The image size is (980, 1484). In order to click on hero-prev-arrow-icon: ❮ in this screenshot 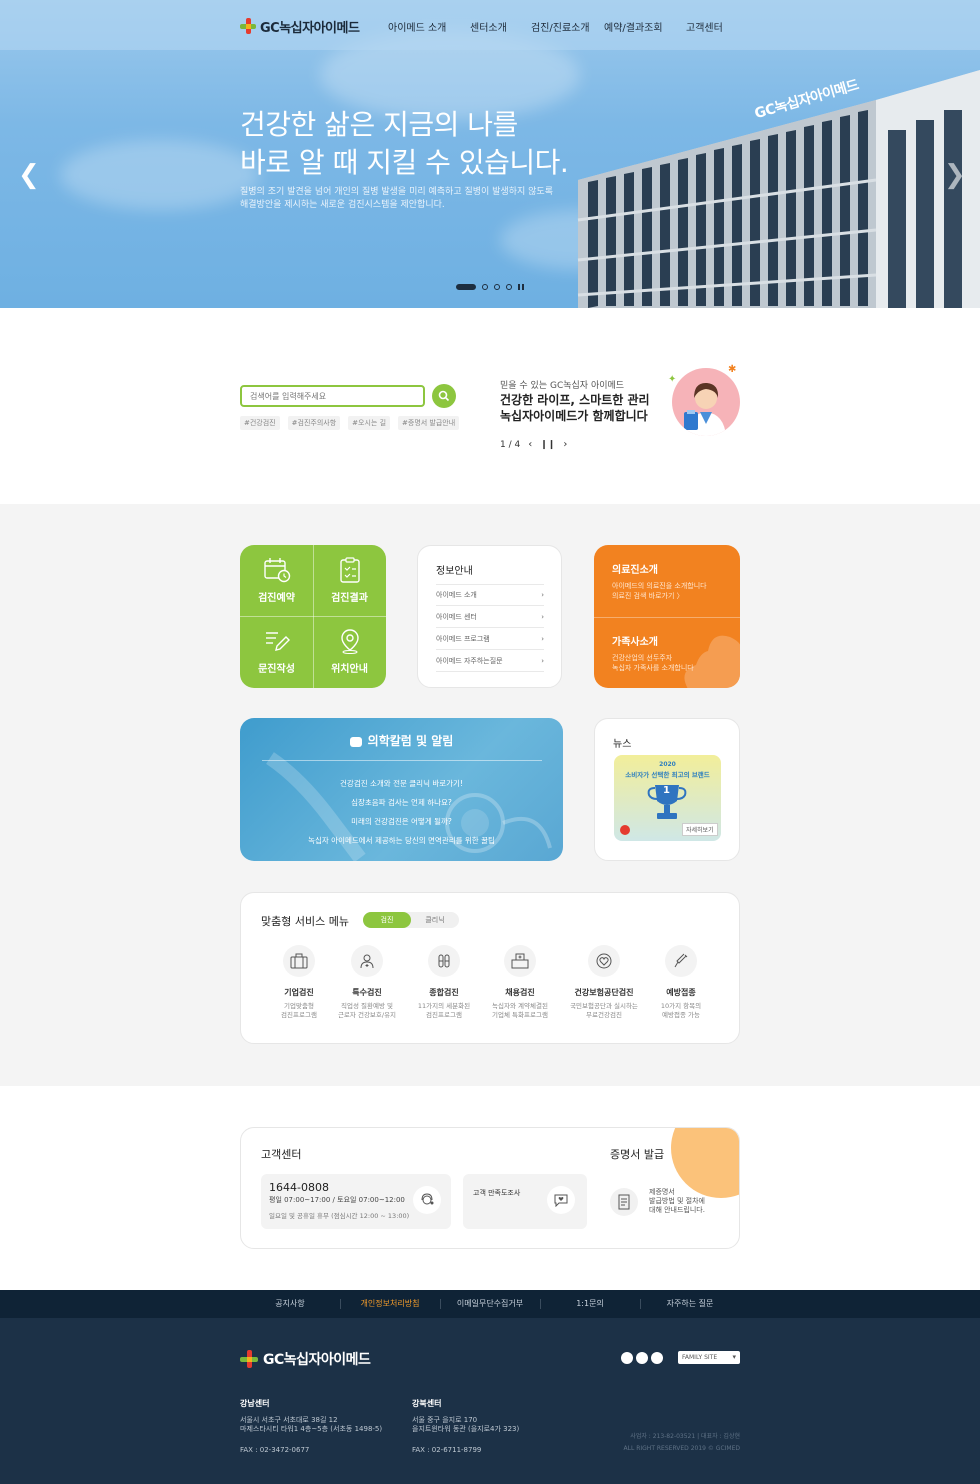, I will do `click(29, 175)`.